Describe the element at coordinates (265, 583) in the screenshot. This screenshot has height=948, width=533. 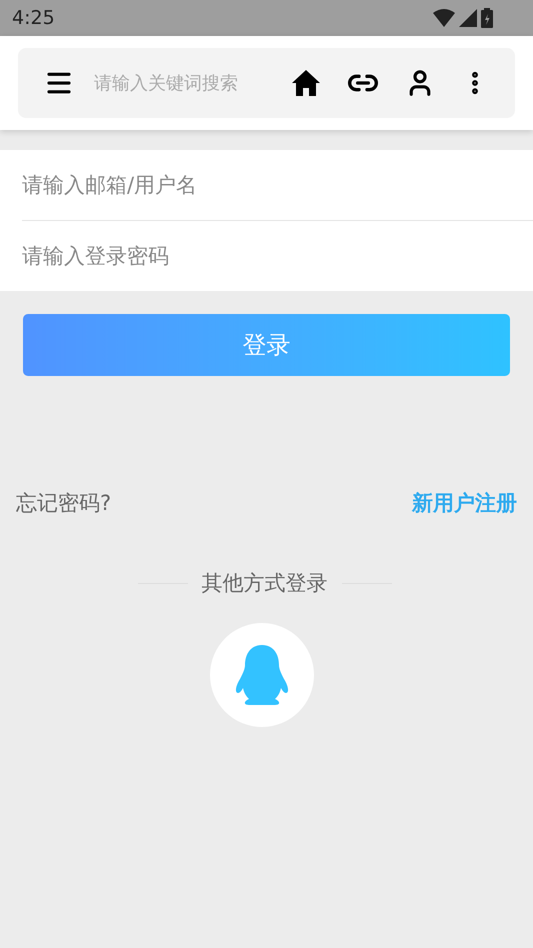
I see `other-login-title: 其他方式登录` at that location.